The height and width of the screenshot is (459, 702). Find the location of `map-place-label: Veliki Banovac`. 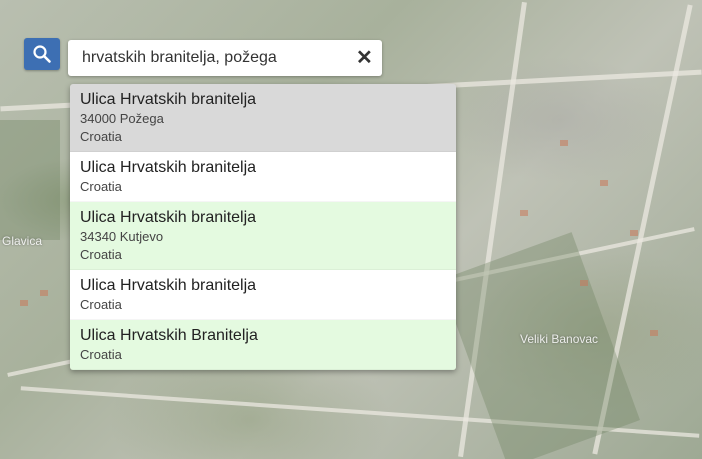

map-place-label: Veliki Banovac is located at coordinates (559, 339).